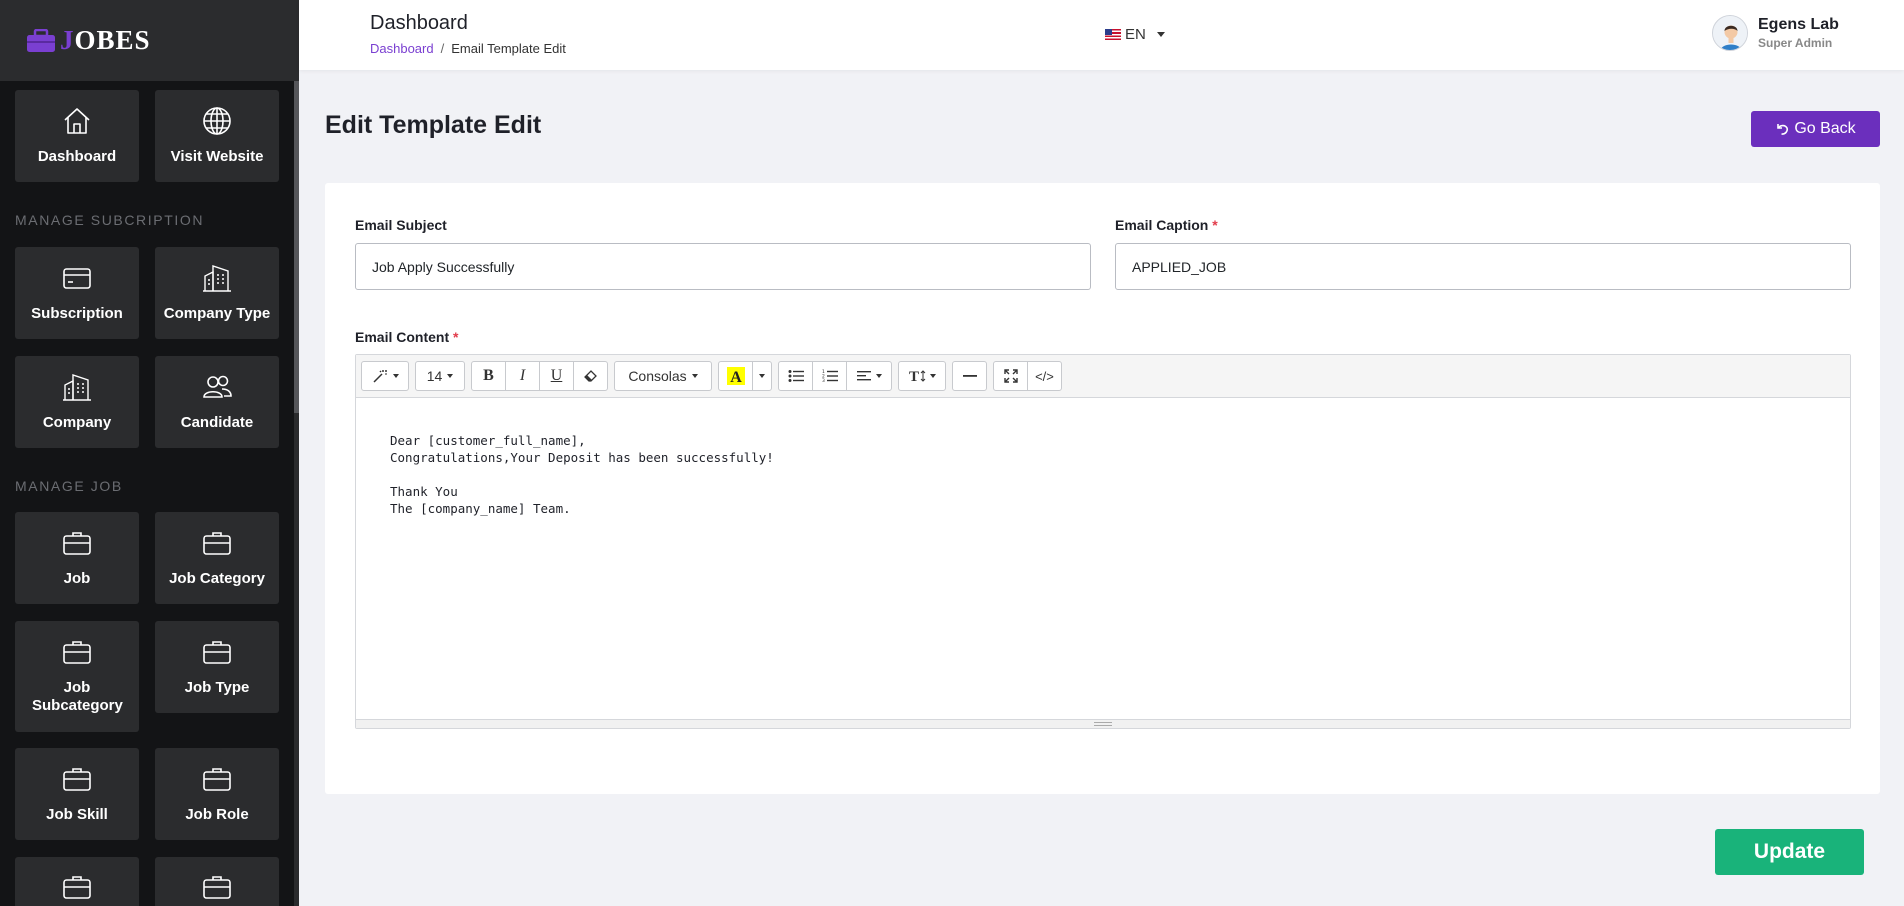 This screenshot has height=906, width=1904. I want to click on sidebar-item-job-skill: Job Skill, so click(77, 794).